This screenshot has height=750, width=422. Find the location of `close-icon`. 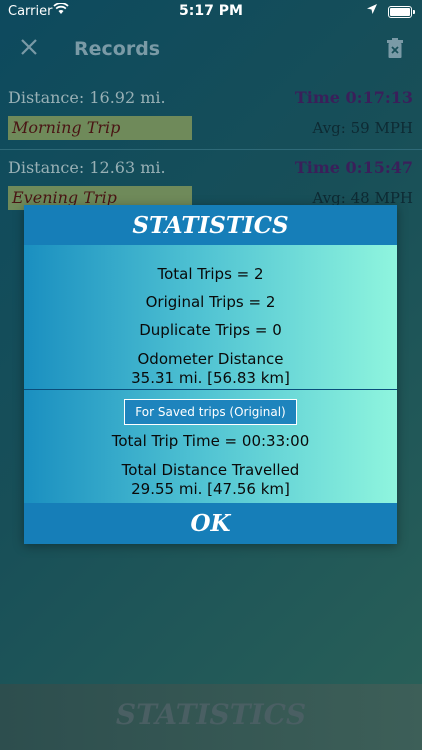

close-icon is located at coordinates (30, 48).